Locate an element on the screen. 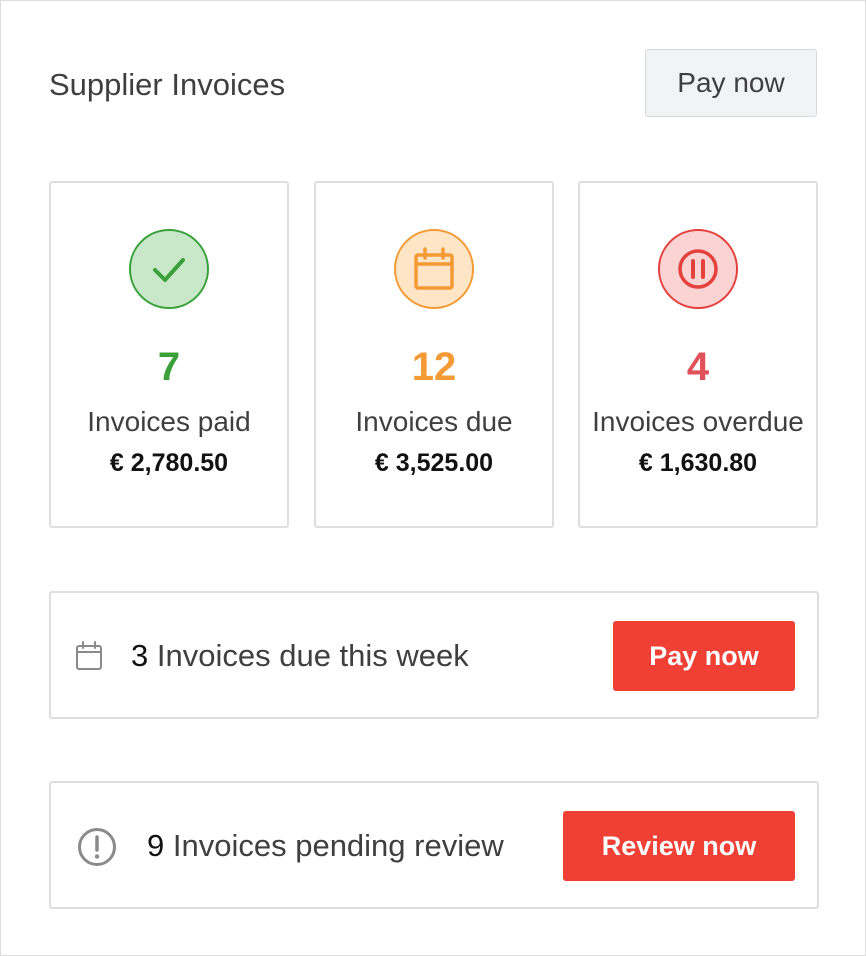 The height and width of the screenshot is (956, 866). stat-amount-due: € 3,525.00 is located at coordinates (434, 463).